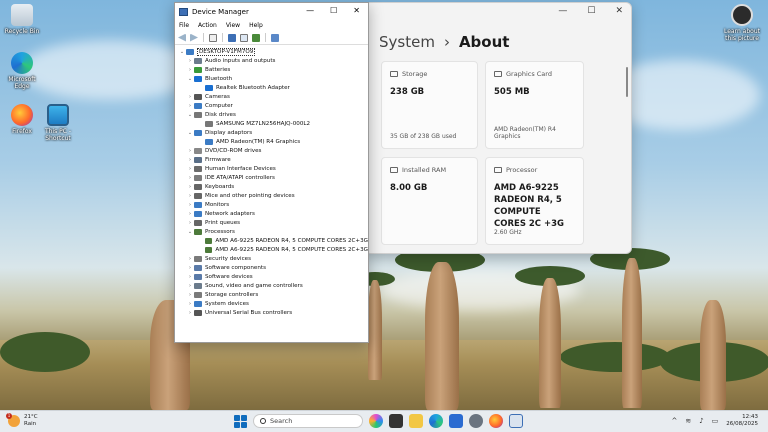 This screenshot has width=768, height=432. I want to click on file-explorer-icon, so click(416, 421).